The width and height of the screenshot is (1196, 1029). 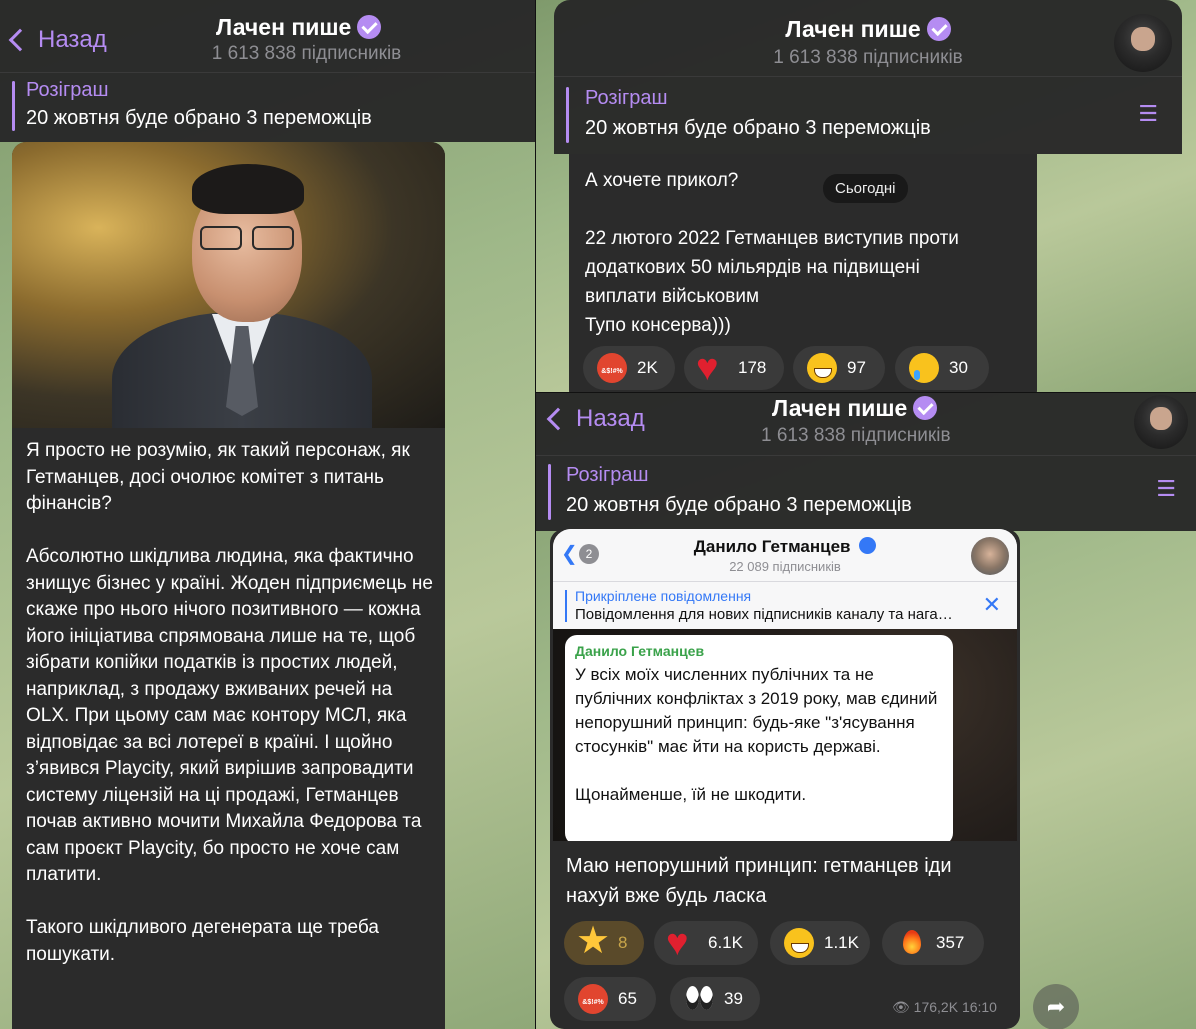 I want to click on embedded-pinned-heading: Прикріплене повідомлення, so click(x=663, y=596).